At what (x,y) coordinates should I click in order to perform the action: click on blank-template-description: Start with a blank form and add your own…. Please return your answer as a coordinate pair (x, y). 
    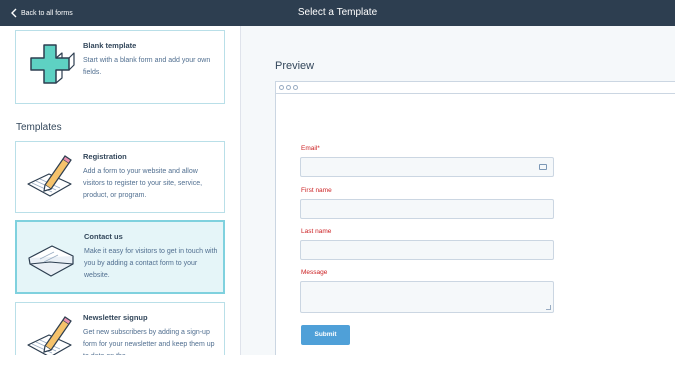
    Looking at the image, I should click on (147, 66).